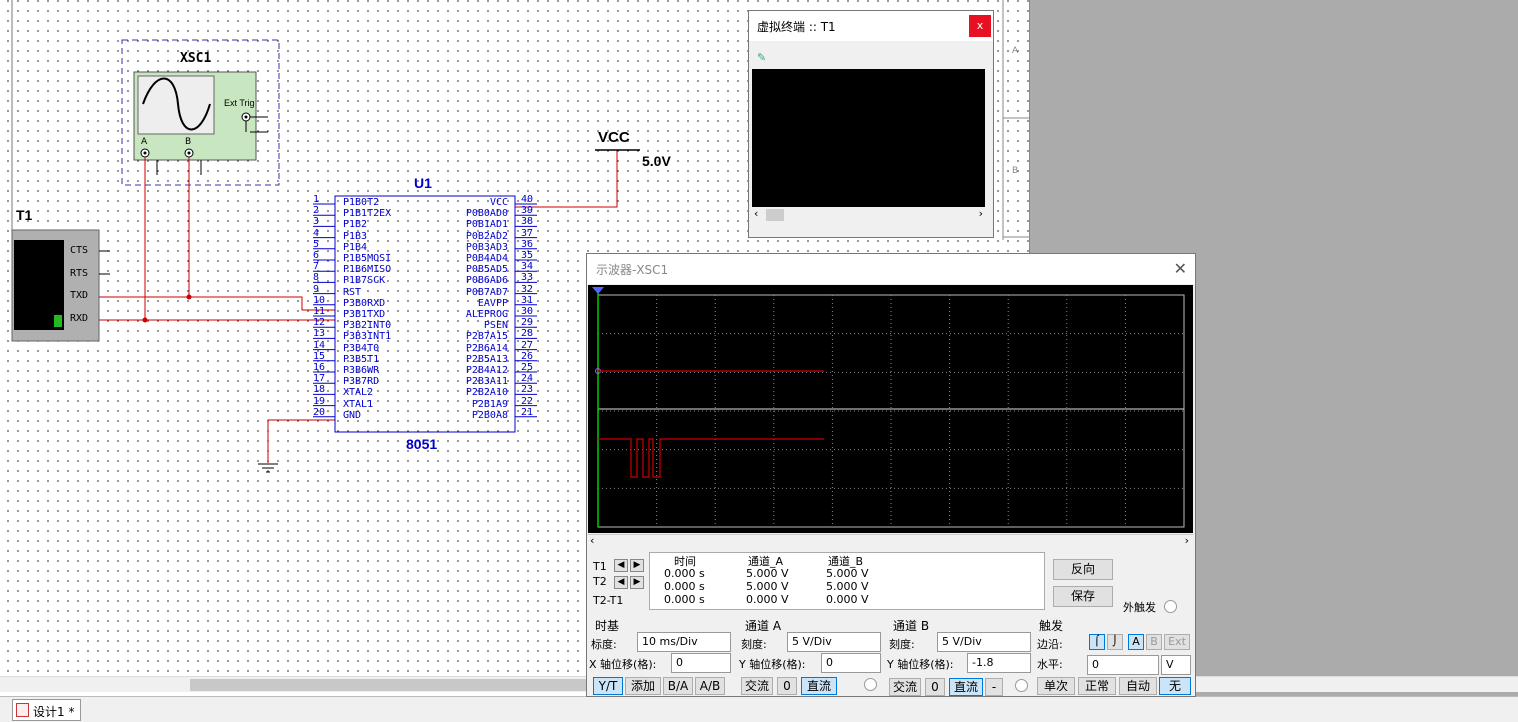 The image size is (1518, 722). I want to click on channel-a-heading: 通道 A, so click(763, 626).